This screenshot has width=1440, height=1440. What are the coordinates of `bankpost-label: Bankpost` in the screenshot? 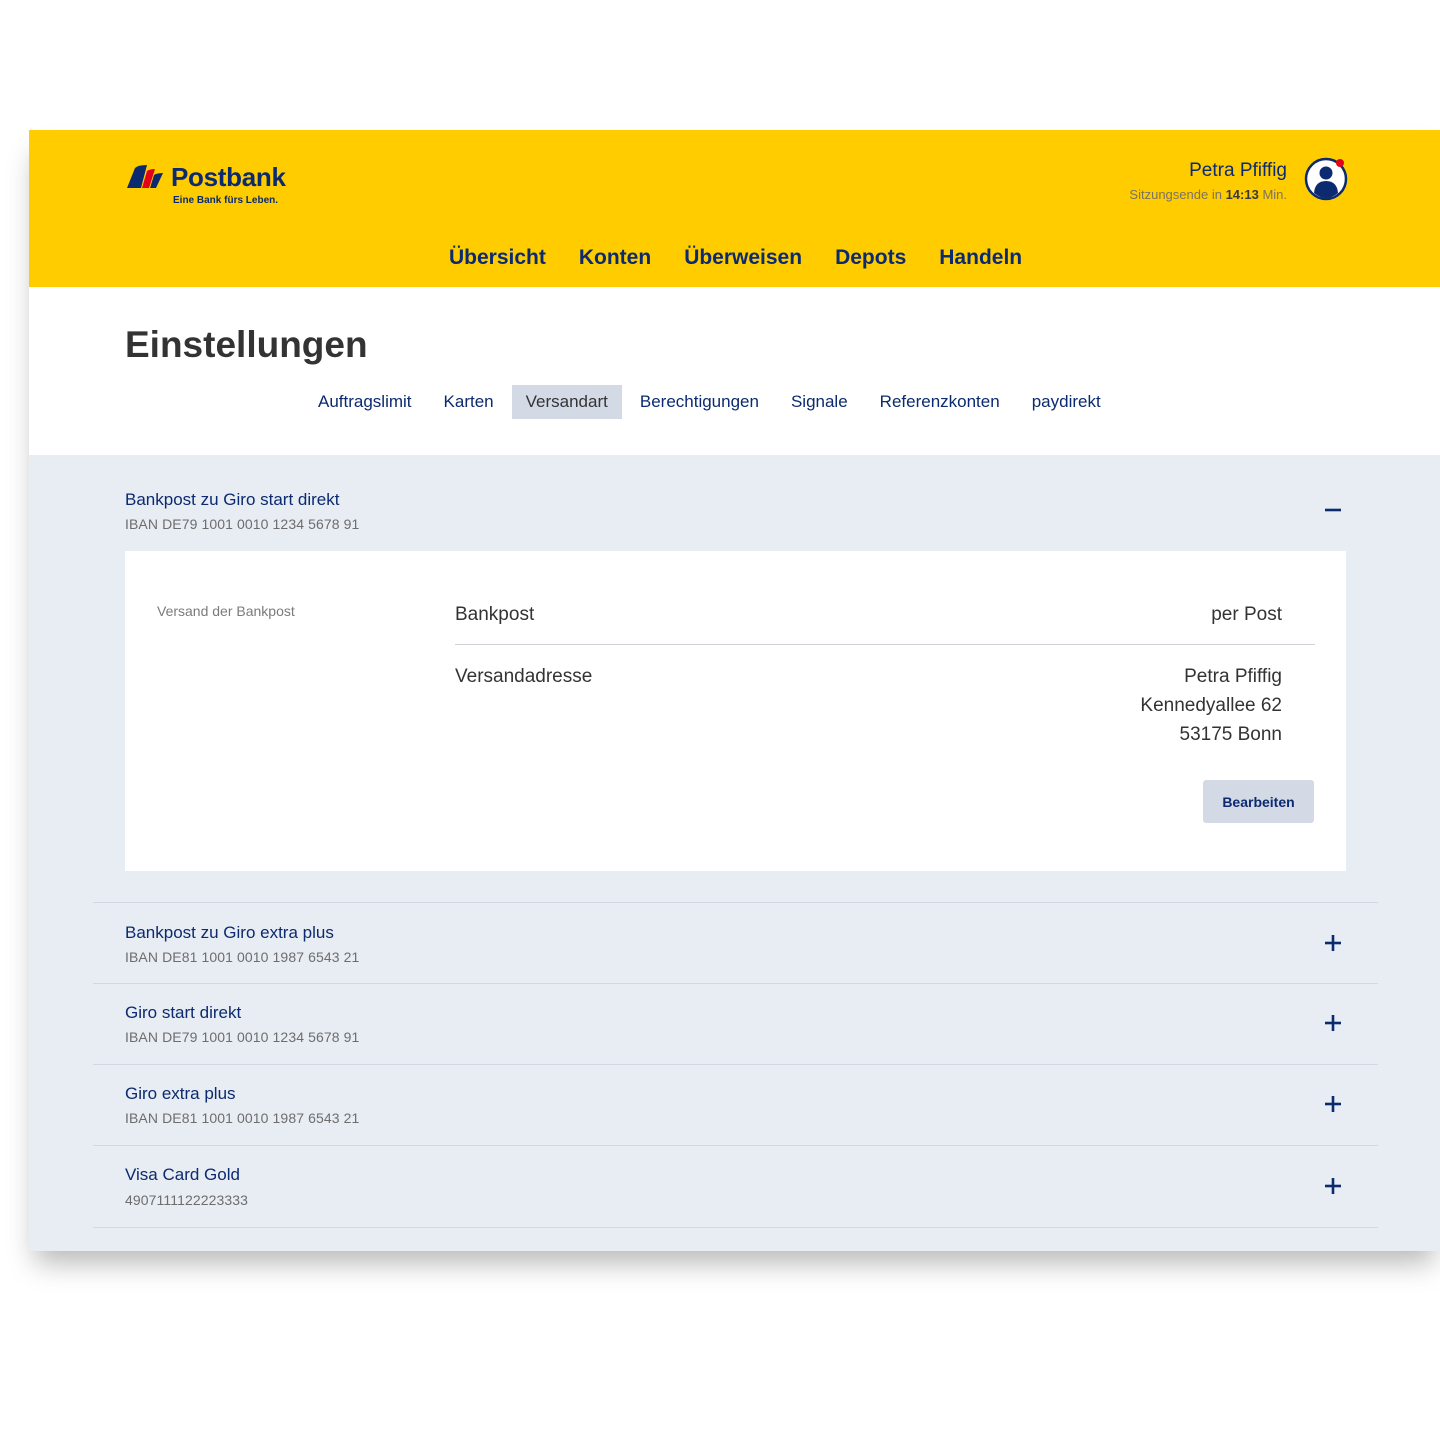 It's located at (495, 614).